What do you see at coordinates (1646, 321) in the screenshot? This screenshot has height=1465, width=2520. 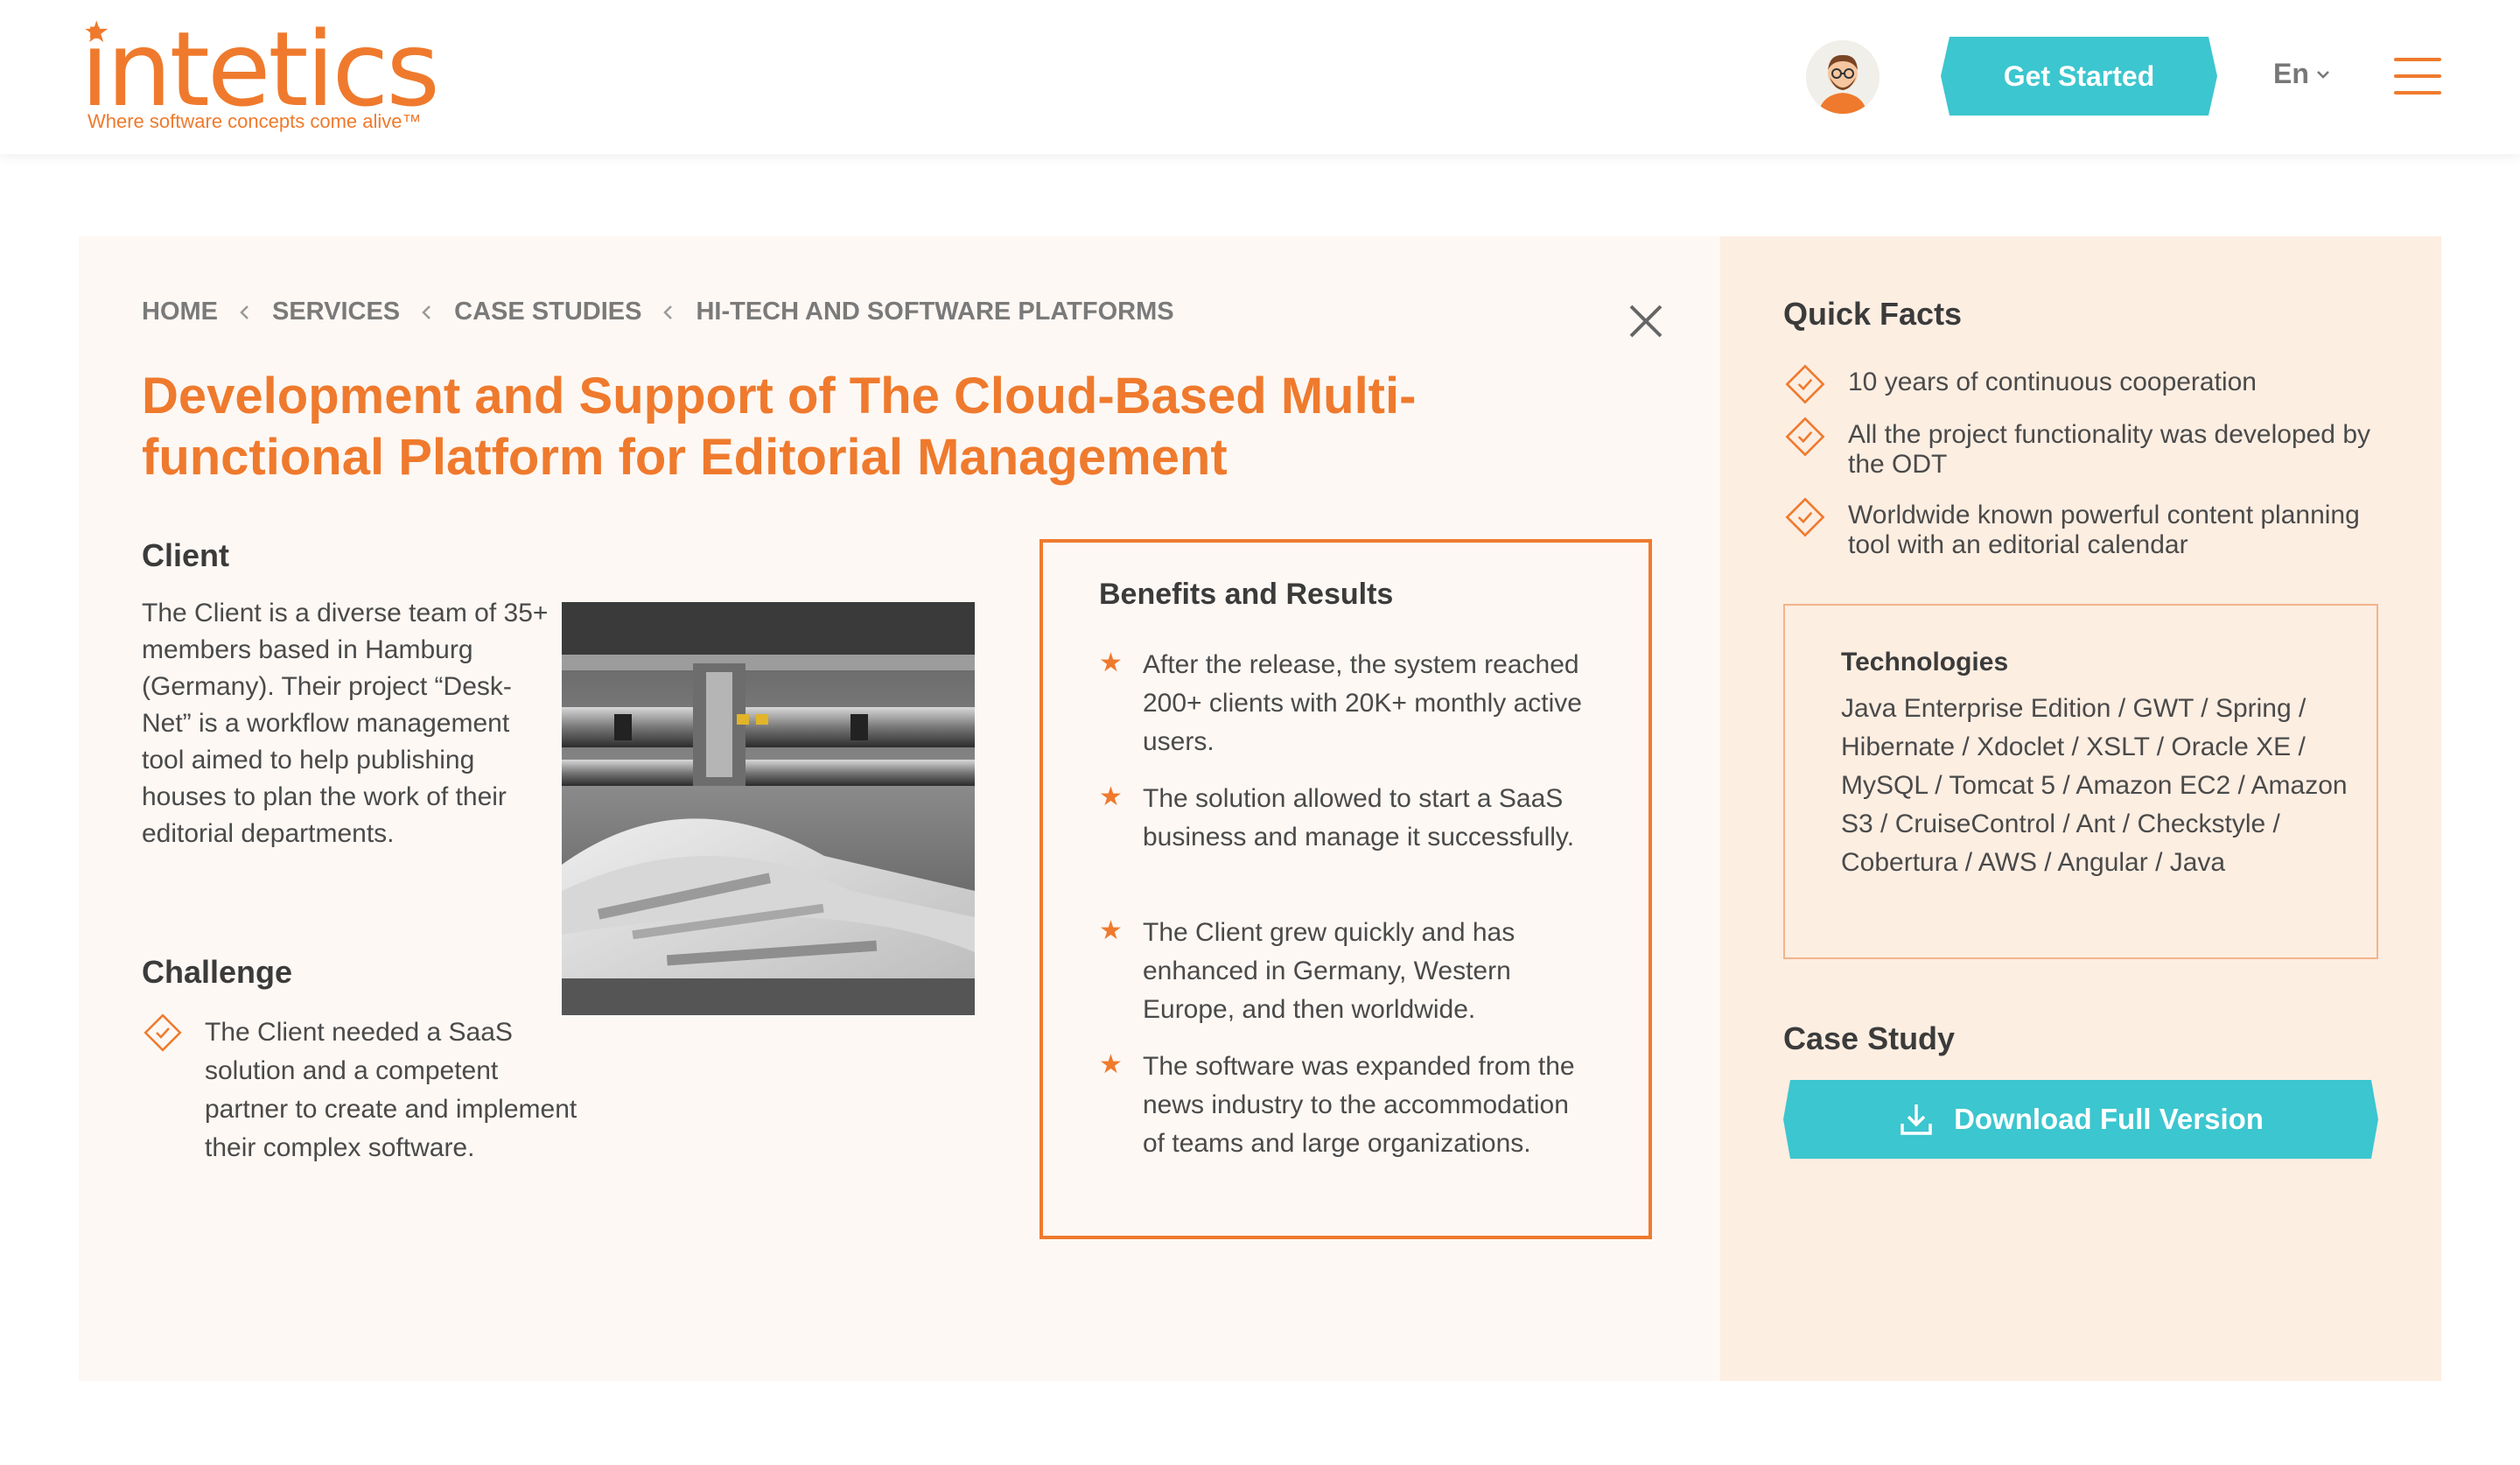 I see `close-icon` at bounding box center [1646, 321].